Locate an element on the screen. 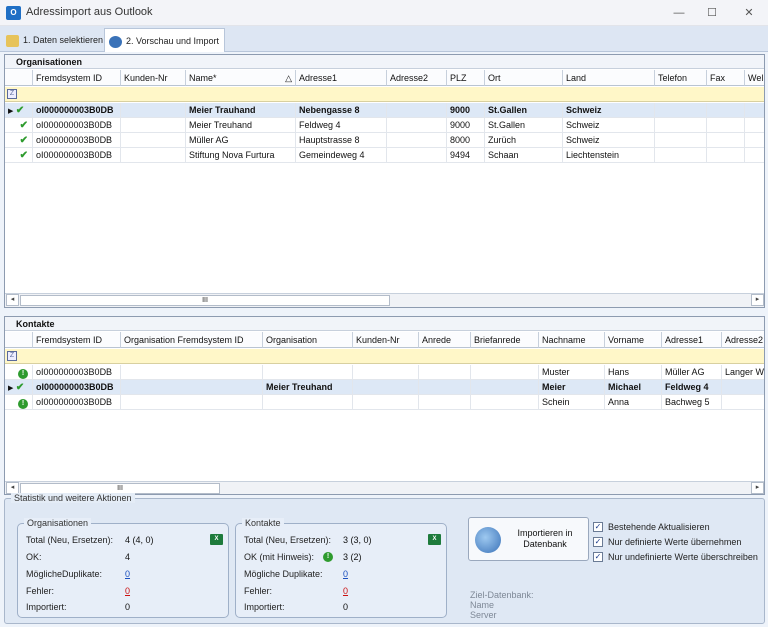 The image size is (768, 627). cell-name: Müller AG is located at coordinates (241, 140).